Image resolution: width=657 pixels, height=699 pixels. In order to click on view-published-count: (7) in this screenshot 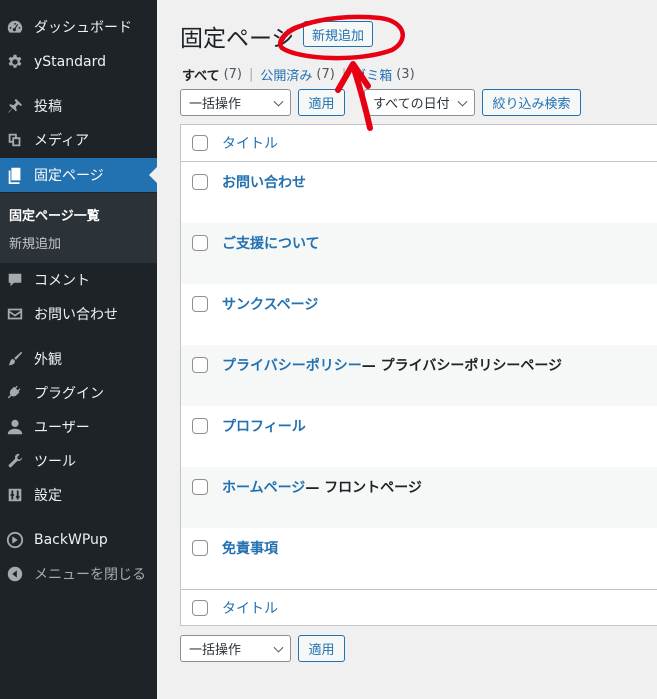, I will do `click(325, 74)`.